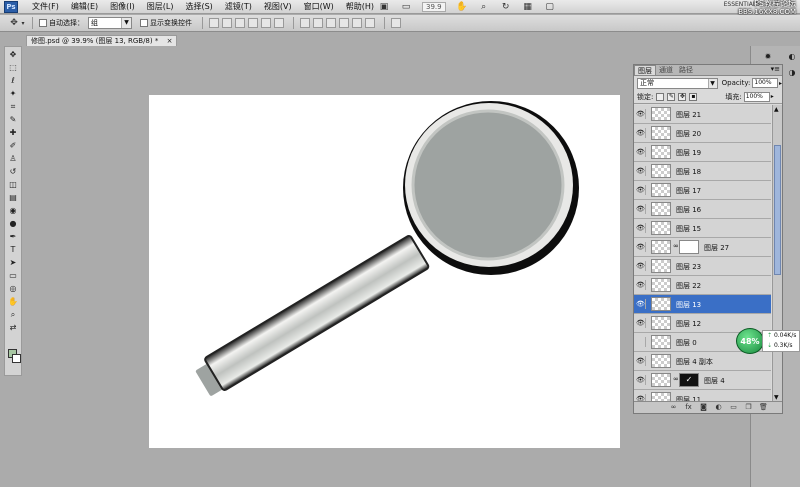 This screenshot has width=800, height=487. What do you see at coordinates (13, 327) in the screenshot?
I see `swap-colors-icon: ⇄` at bounding box center [13, 327].